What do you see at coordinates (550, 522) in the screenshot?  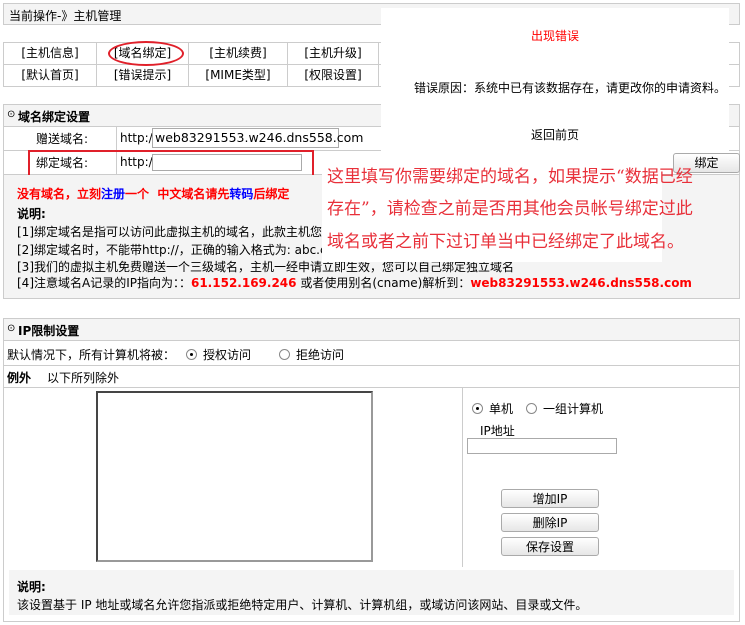 I see `delete-ip-button: 删除IP` at bounding box center [550, 522].